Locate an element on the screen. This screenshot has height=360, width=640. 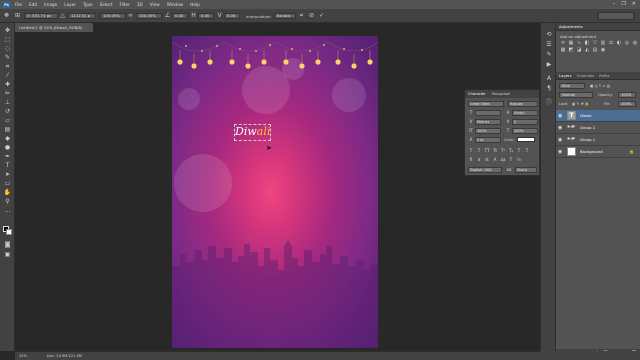
baseline-shift-field: 0 pt is located at coordinates (488, 140).